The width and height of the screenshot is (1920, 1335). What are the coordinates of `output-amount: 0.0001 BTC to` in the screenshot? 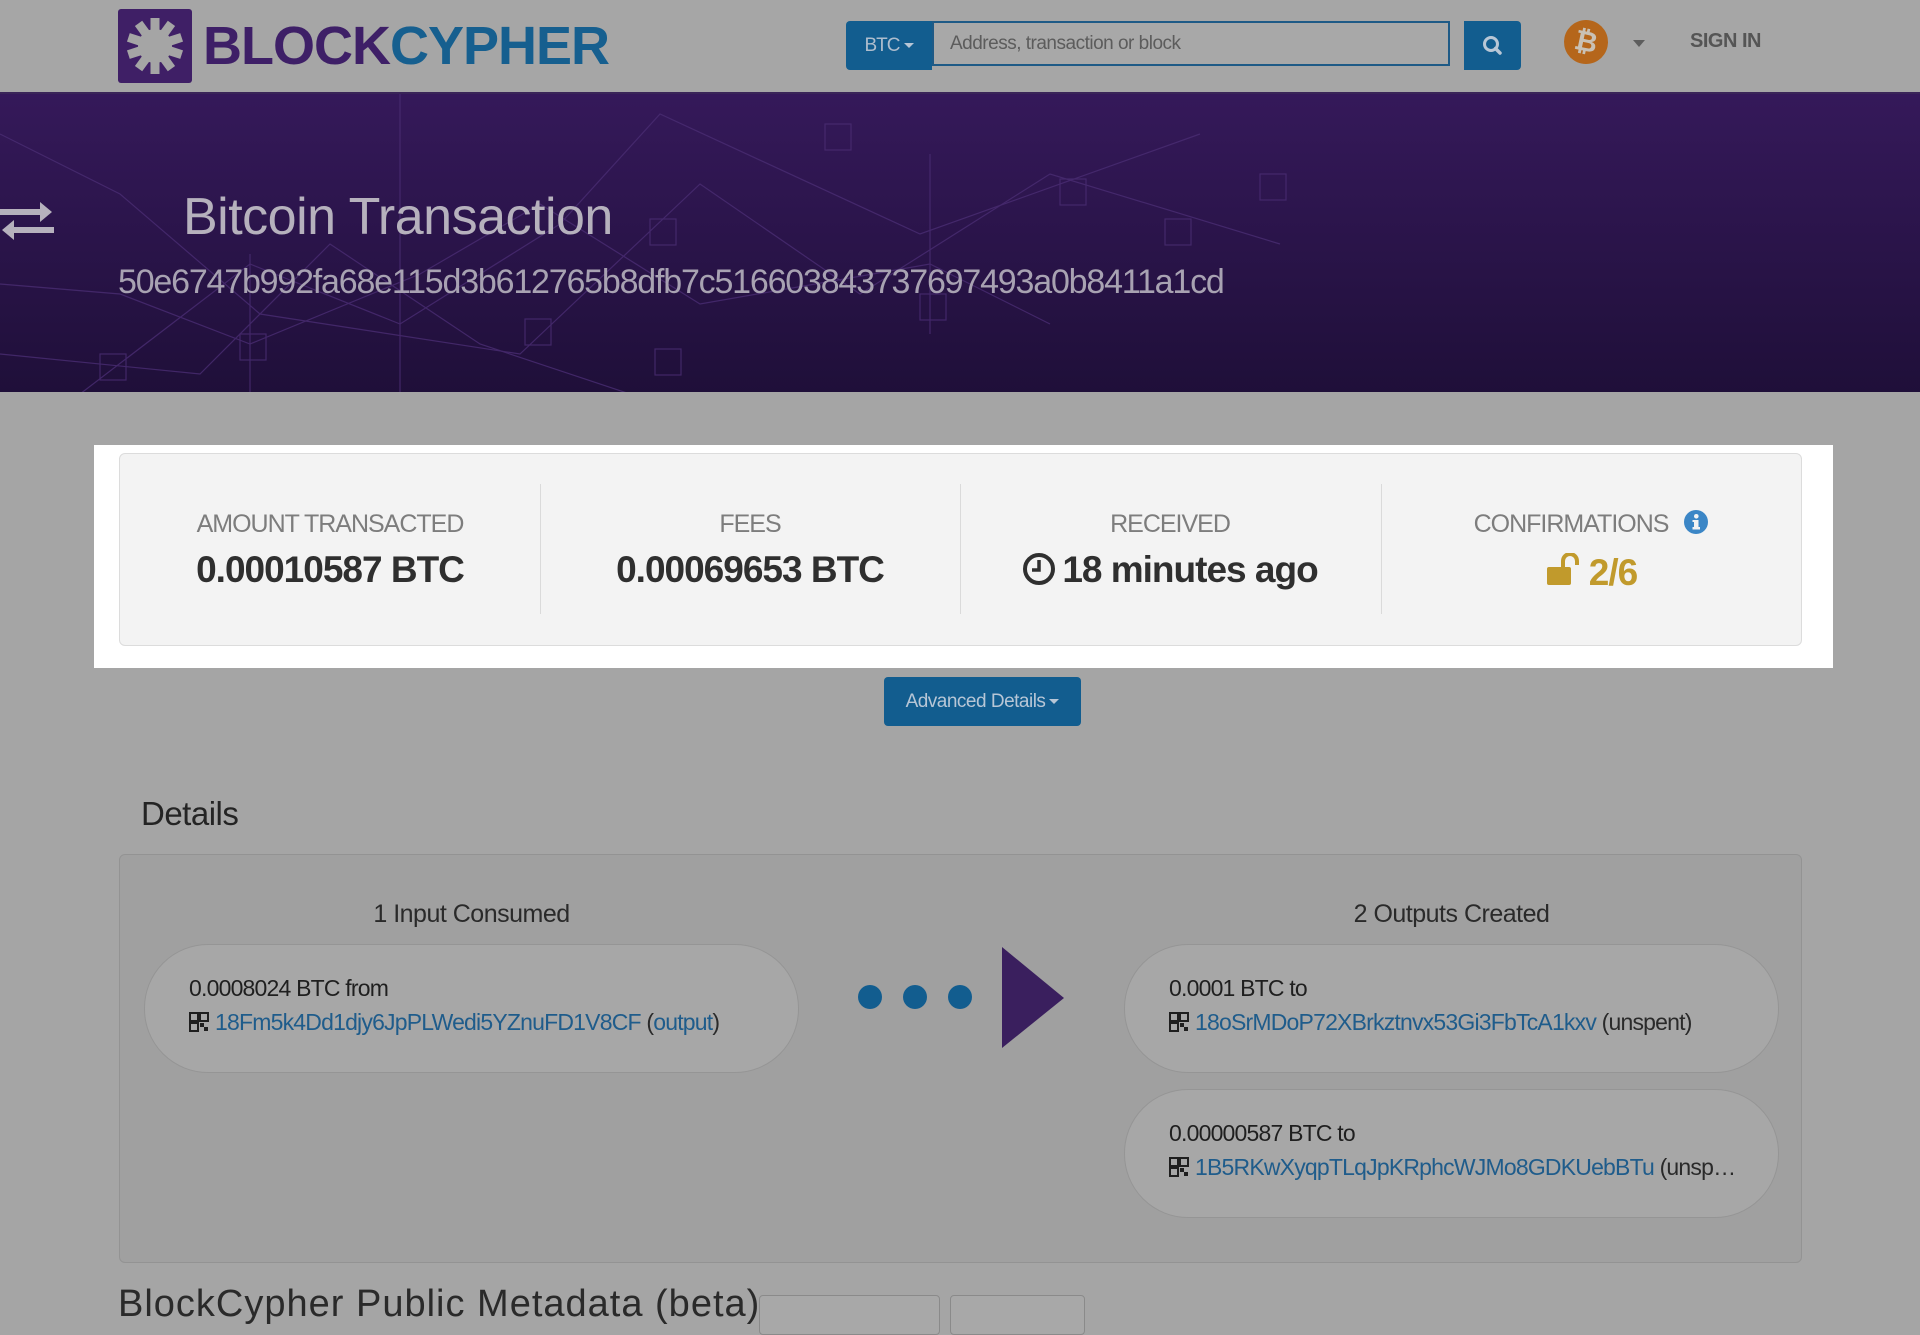 It's located at (1238, 988).